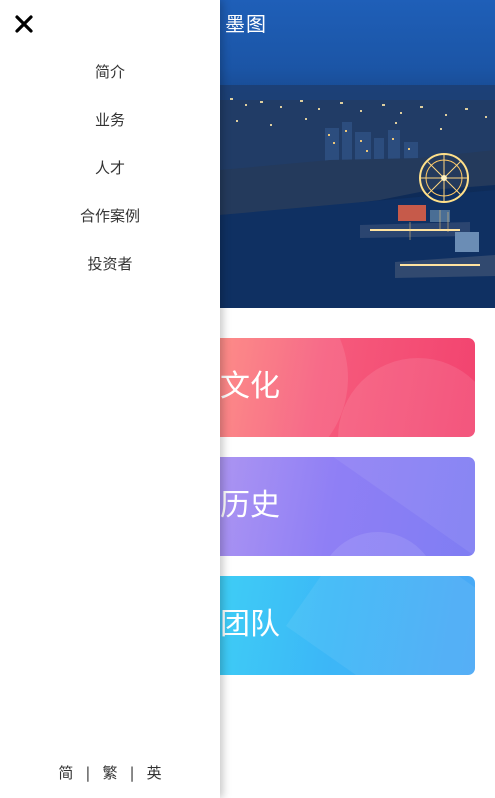 The height and width of the screenshot is (798, 495). What do you see at coordinates (331, 387) in the screenshot?
I see `culture-card: 文化` at bounding box center [331, 387].